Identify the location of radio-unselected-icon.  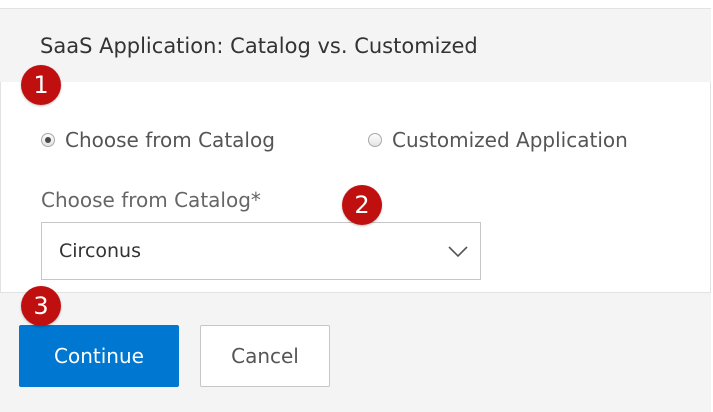
(375, 140).